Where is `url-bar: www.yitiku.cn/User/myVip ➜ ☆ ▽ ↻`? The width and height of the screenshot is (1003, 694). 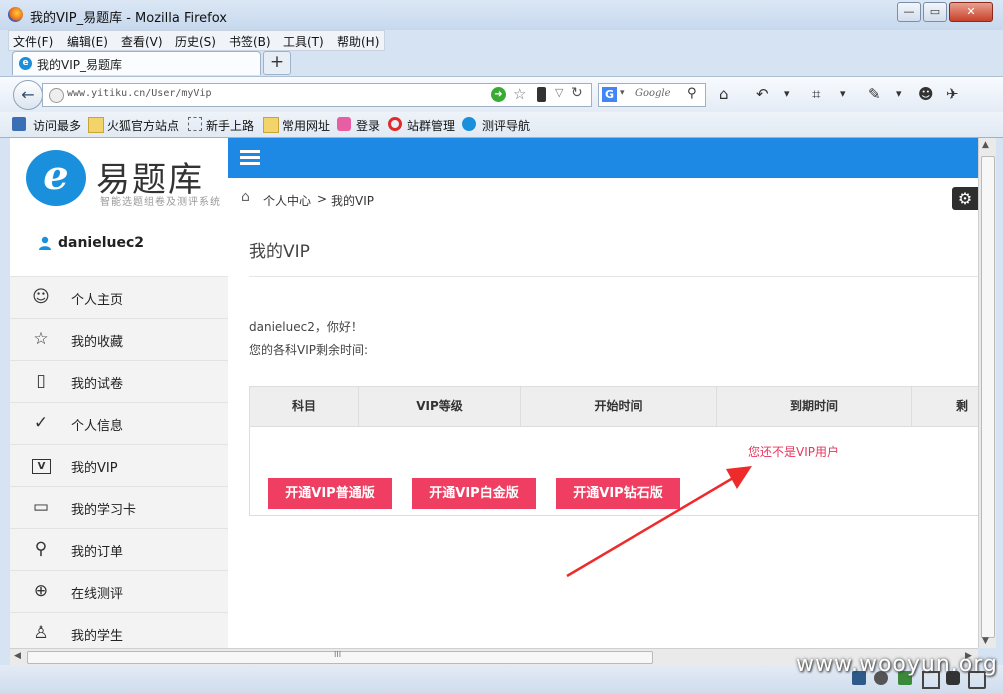 url-bar: www.yitiku.cn/User/myVip ➜ ☆ ▽ ↻ is located at coordinates (317, 95).